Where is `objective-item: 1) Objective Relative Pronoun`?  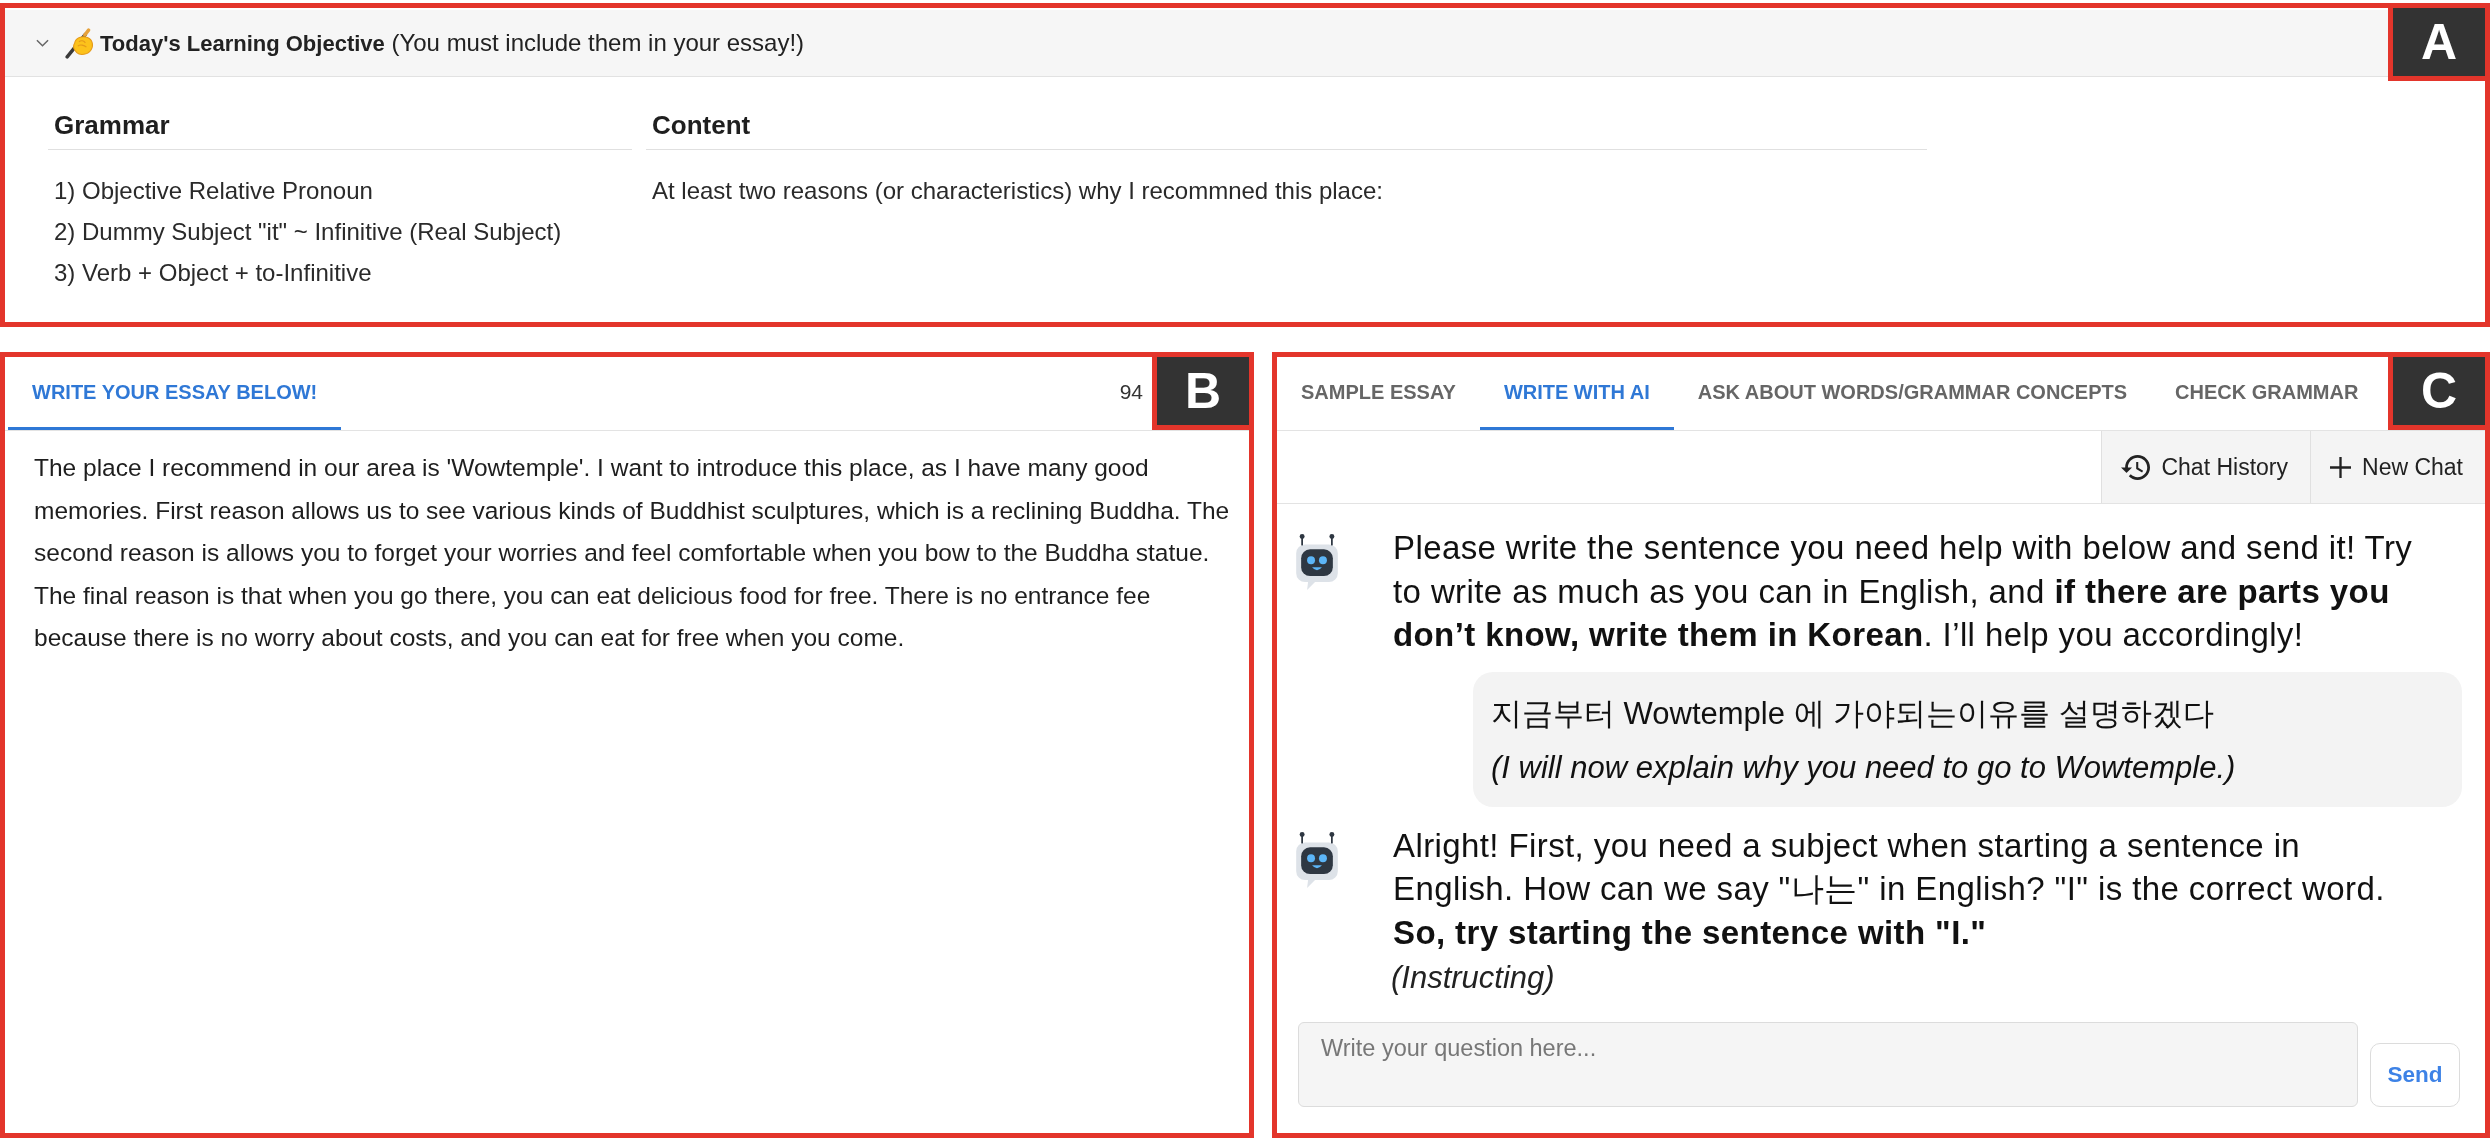 objective-item: 1) Objective Relative Pronoun is located at coordinates (214, 191).